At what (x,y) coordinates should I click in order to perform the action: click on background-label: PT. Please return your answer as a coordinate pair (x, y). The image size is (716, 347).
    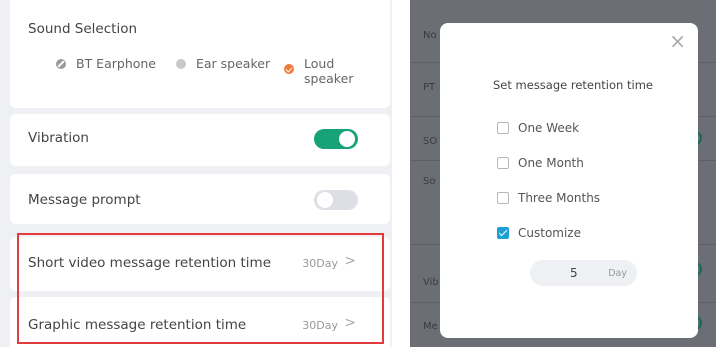
    Looking at the image, I should click on (429, 87).